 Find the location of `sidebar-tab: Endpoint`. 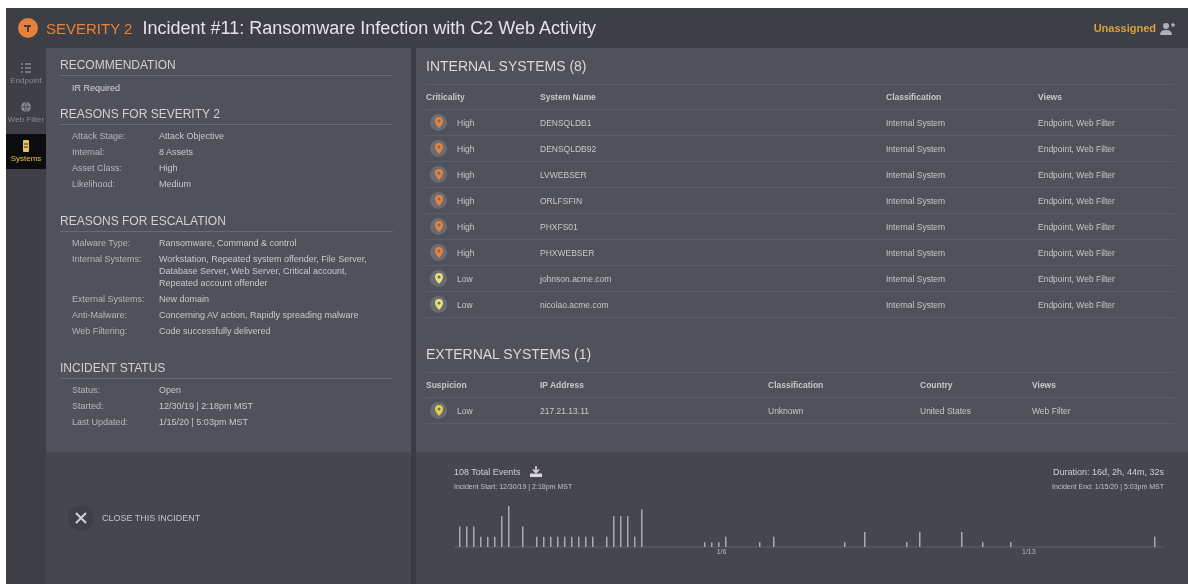

sidebar-tab: Endpoint is located at coordinates (26, 73).